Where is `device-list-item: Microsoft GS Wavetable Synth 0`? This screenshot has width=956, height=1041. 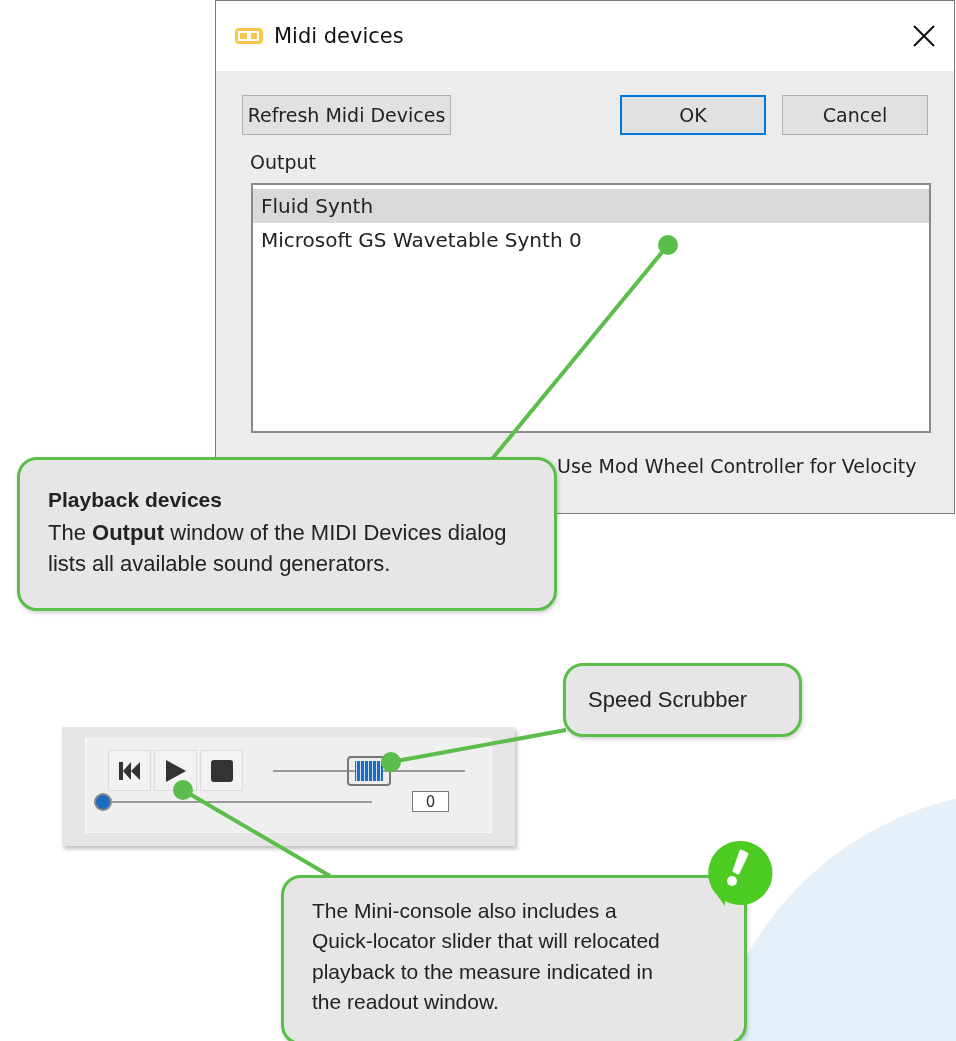
device-list-item: Microsoft GS Wavetable Synth 0 is located at coordinates (591, 240).